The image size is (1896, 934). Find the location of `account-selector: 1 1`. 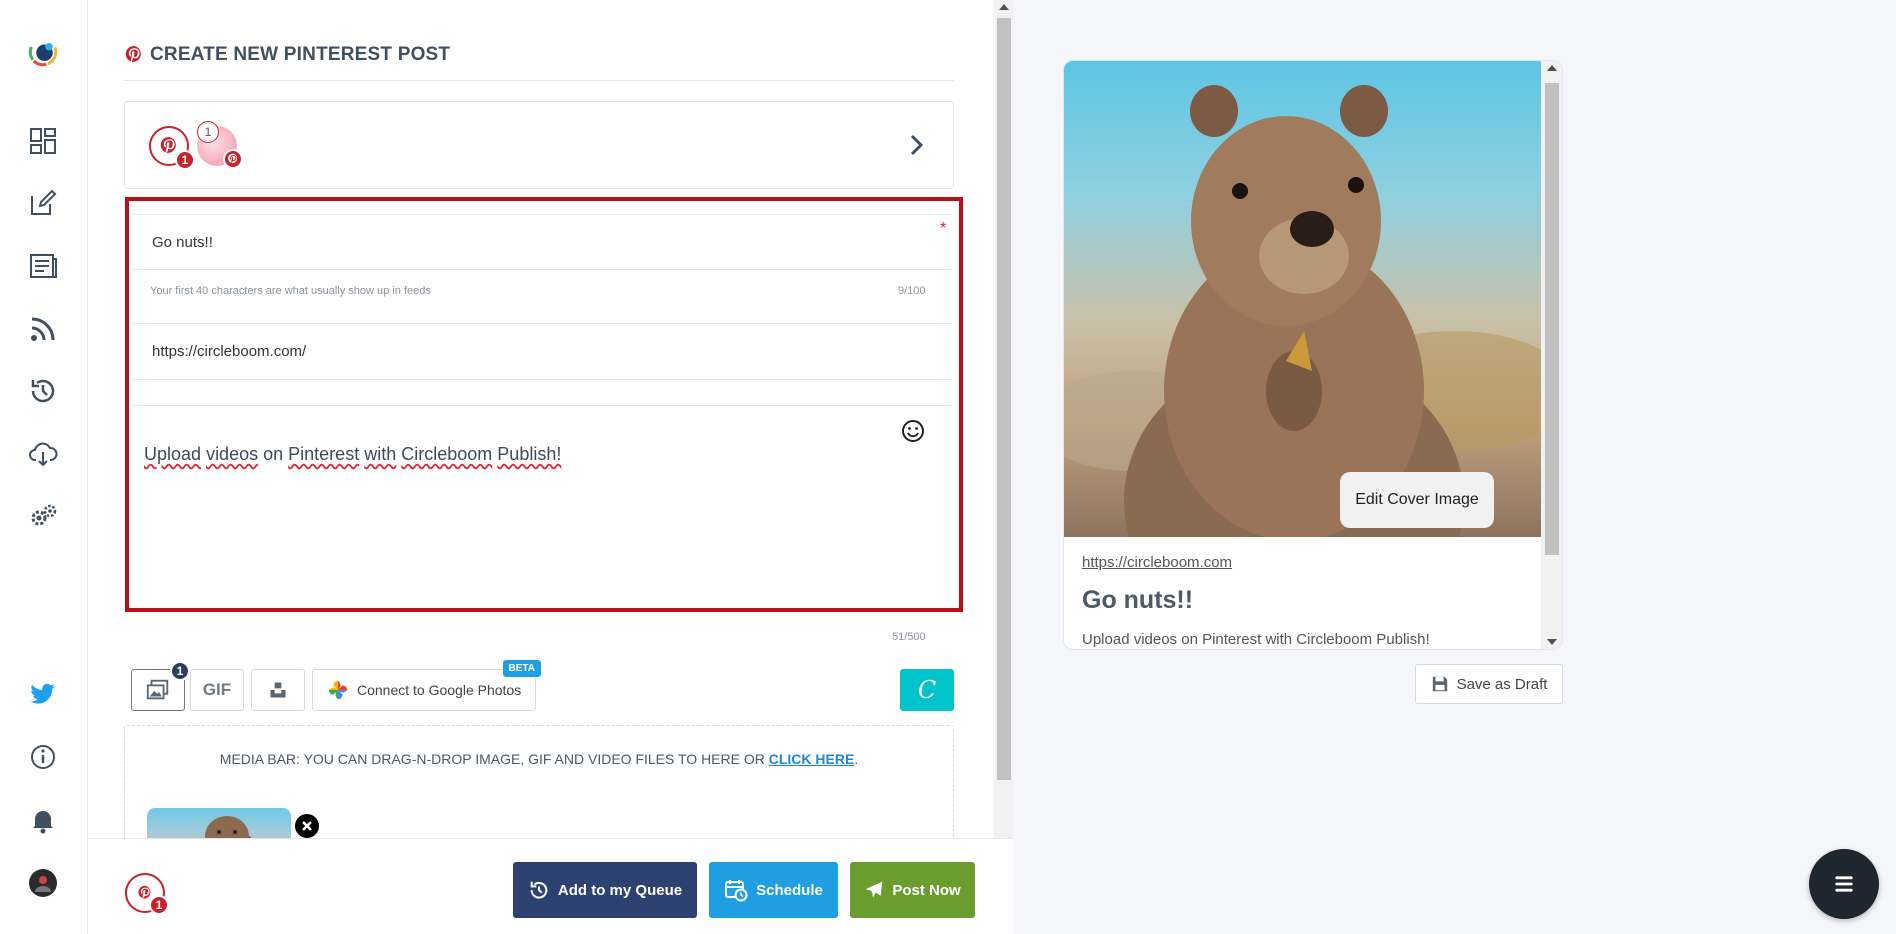

account-selector: 1 1 is located at coordinates (539, 145).